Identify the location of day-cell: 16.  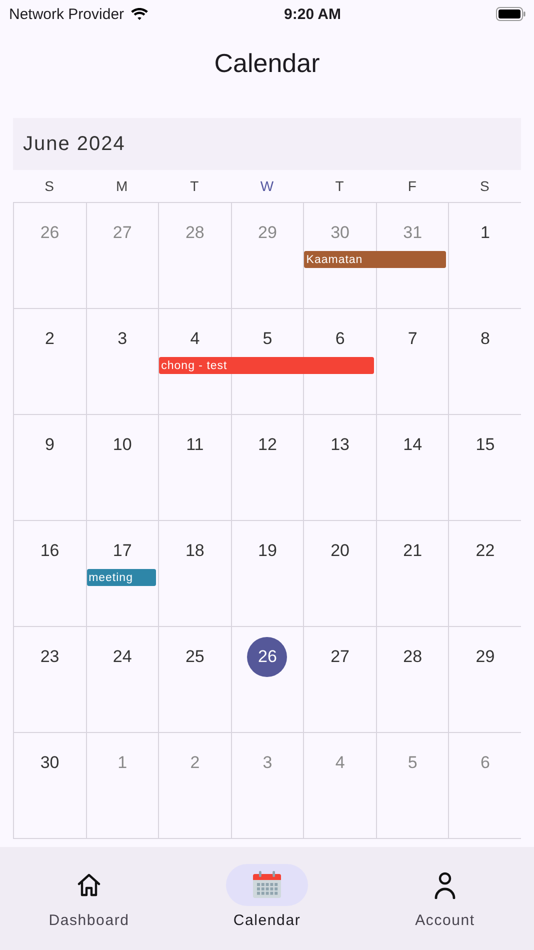
(49, 573).